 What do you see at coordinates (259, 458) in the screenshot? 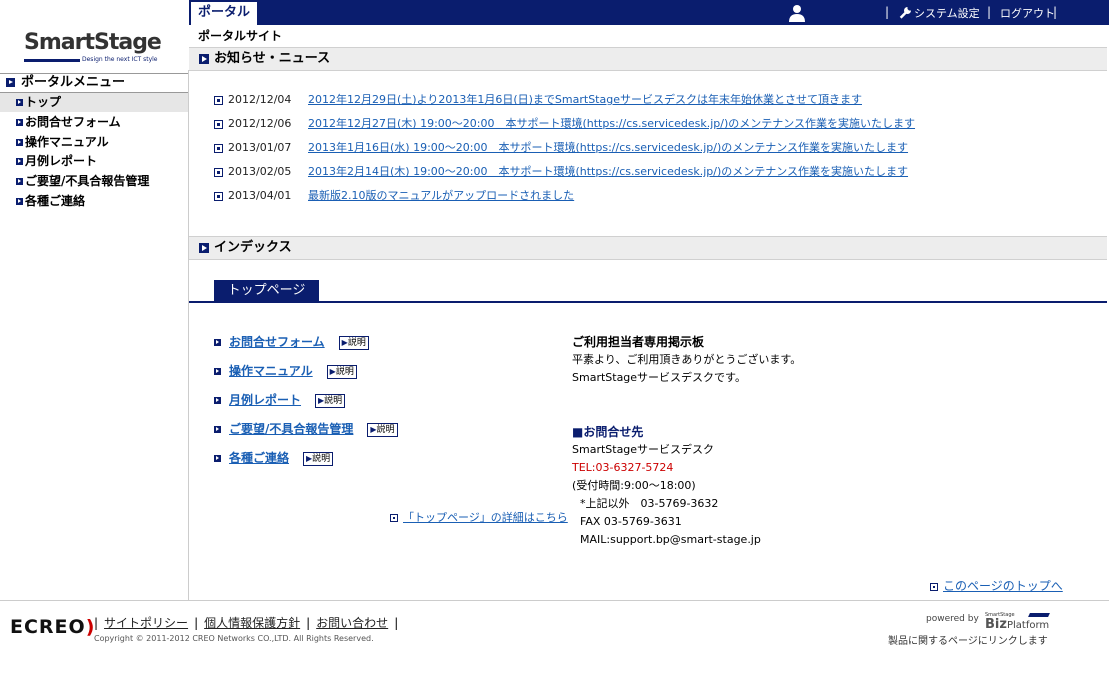
I see `index-link-notices: 各種ご連絡` at bounding box center [259, 458].